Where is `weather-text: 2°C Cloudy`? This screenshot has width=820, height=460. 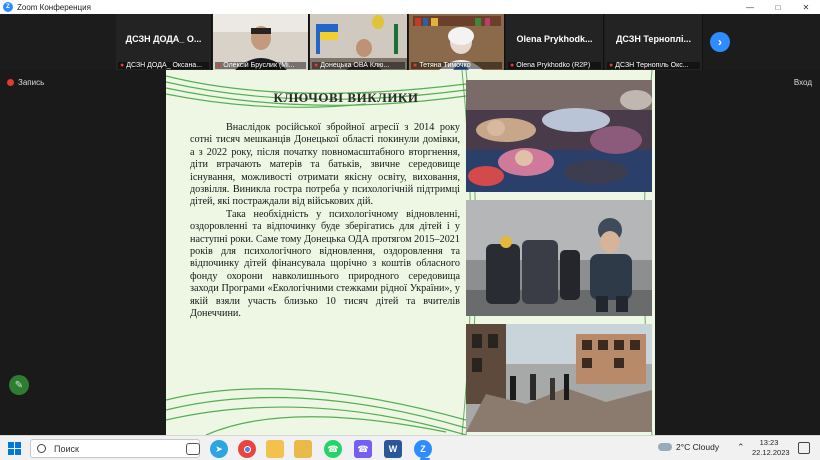 weather-text: 2°C Cloudy is located at coordinates (698, 447).